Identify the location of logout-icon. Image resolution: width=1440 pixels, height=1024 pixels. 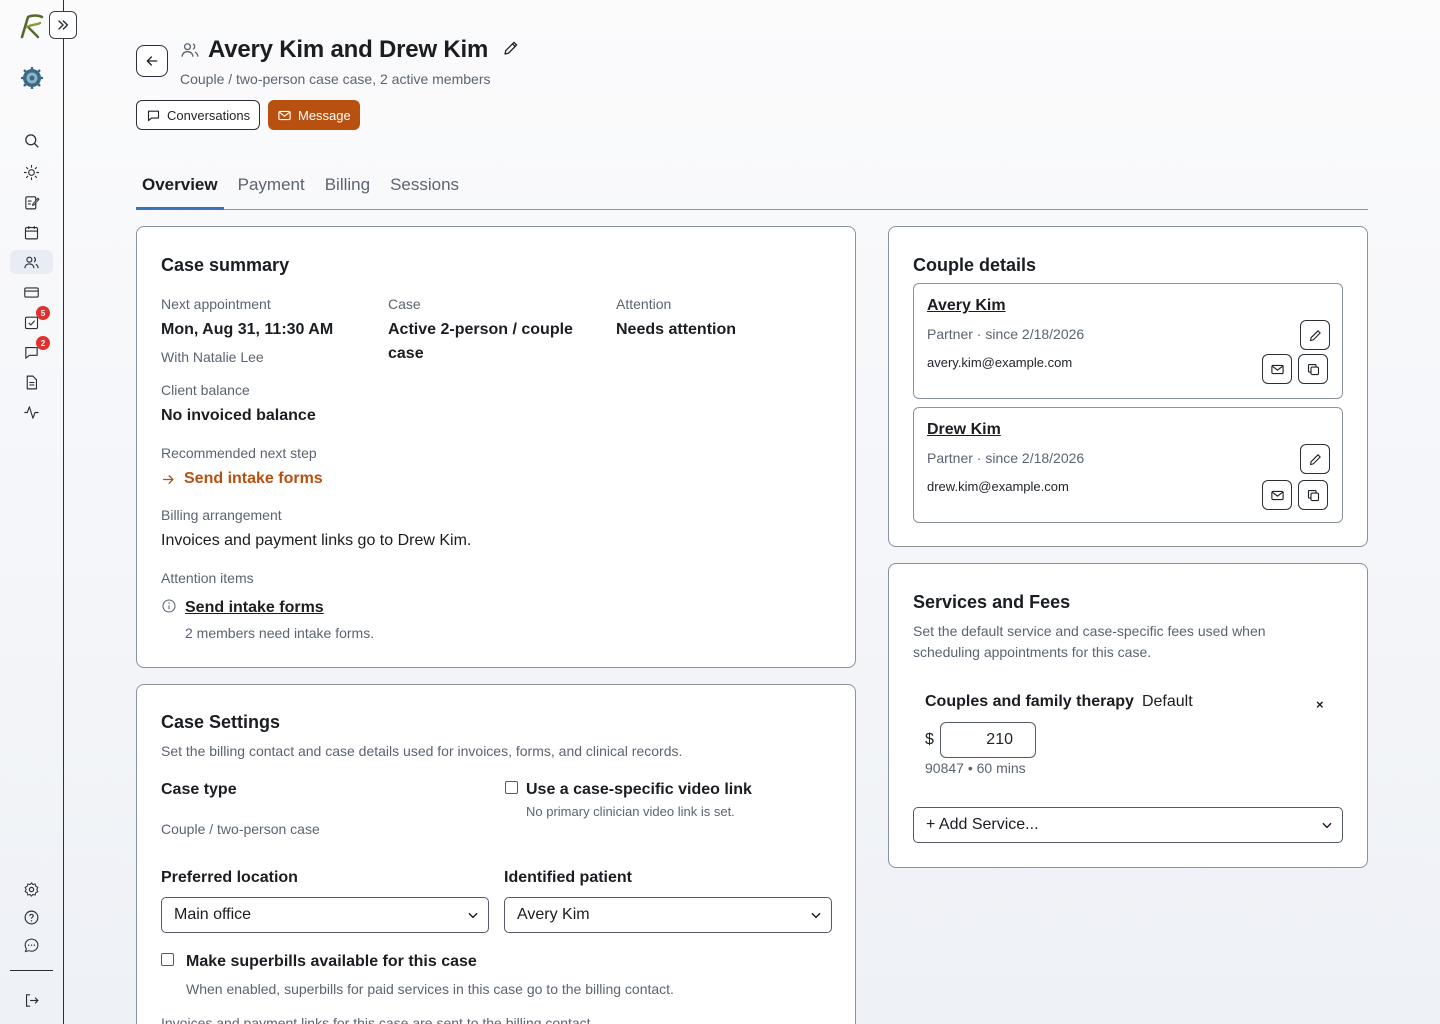
(32, 1000).